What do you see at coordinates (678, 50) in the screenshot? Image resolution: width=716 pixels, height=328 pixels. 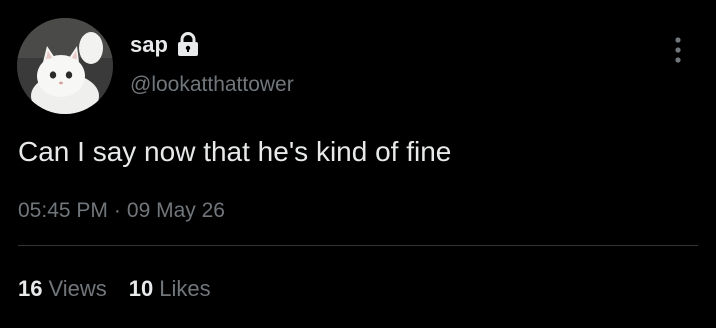 I see `more-vertical-icon` at bounding box center [678, 50].